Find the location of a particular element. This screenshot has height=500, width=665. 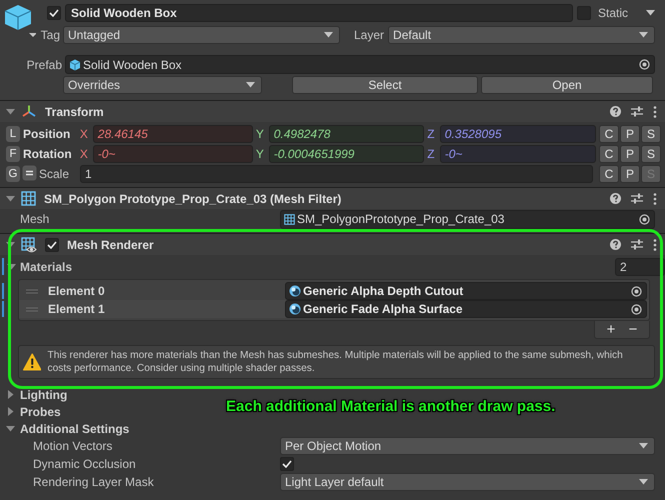

number-field: 0.3528095 is located at coordinates (518, 134).